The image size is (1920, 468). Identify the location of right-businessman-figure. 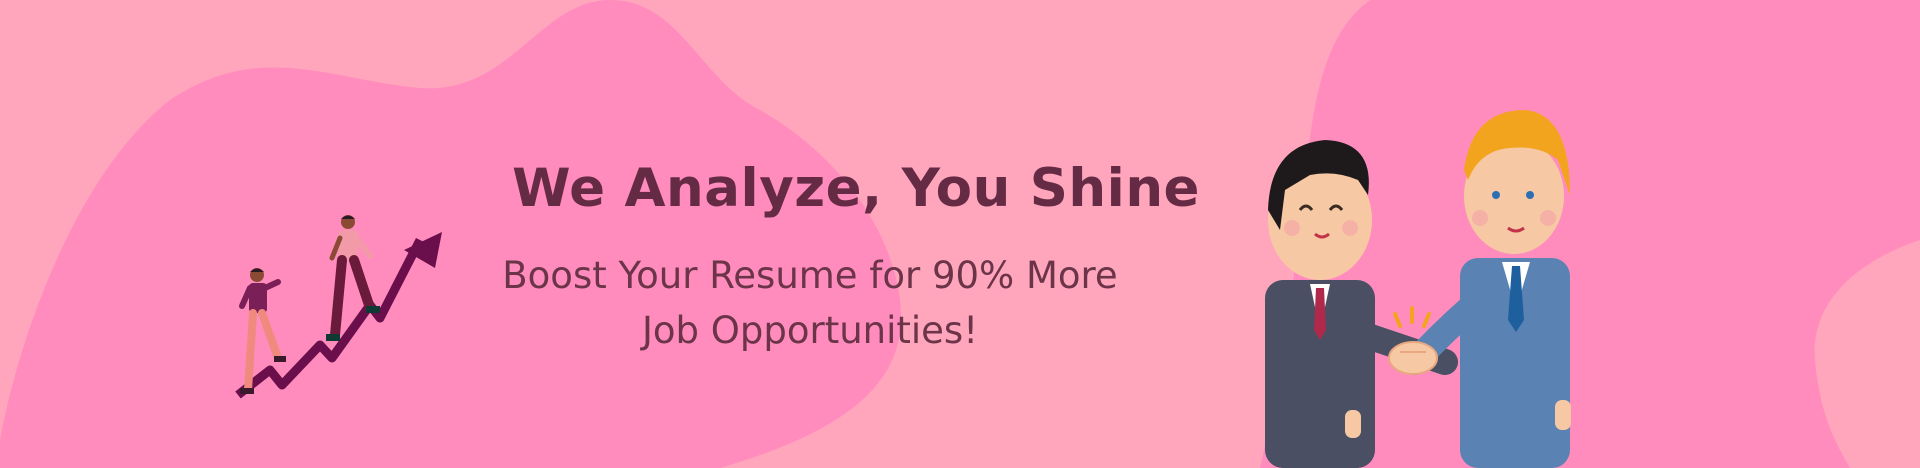
(1486, 289).